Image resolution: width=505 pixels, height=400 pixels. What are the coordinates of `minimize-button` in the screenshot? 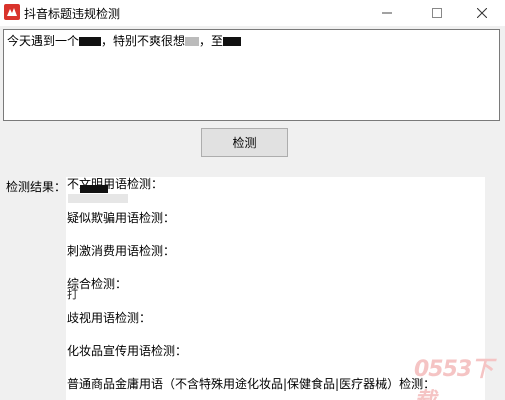 It's located at (387, 13).